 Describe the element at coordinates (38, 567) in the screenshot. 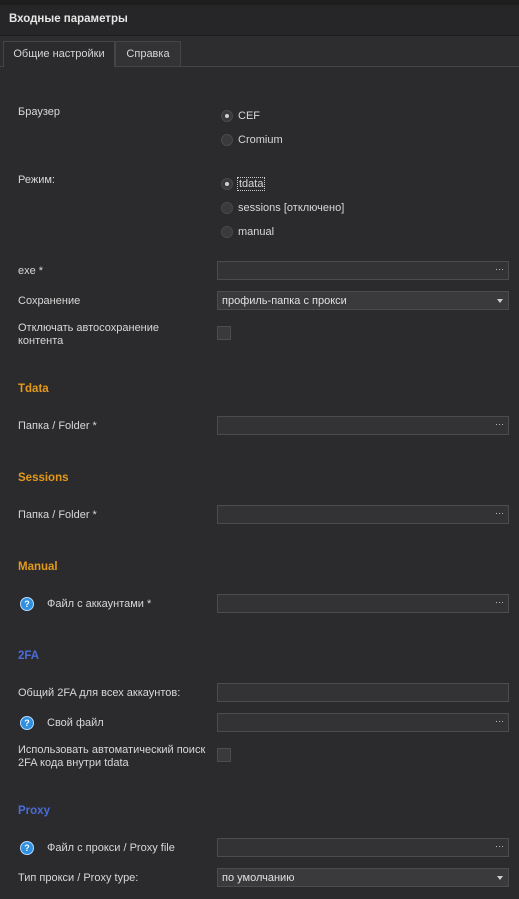

I see `manual-heading: Manual` at that location.